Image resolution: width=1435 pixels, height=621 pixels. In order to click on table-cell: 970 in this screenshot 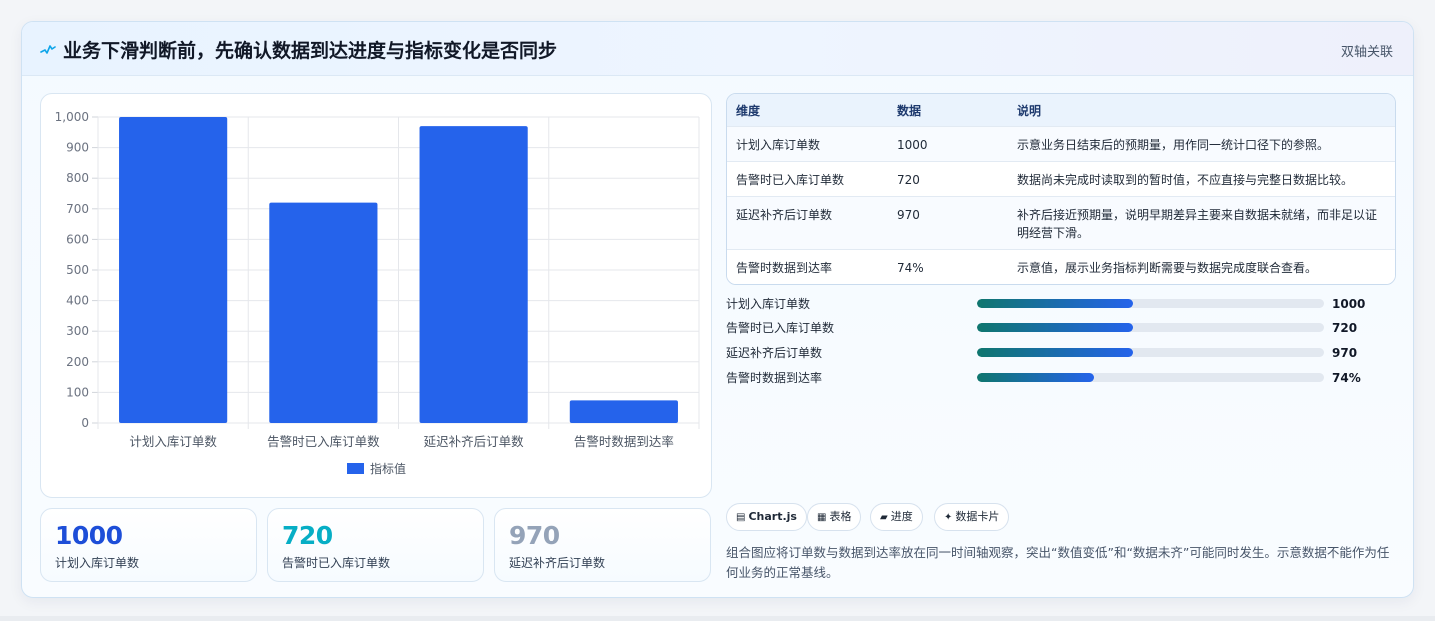, I will do `click(908, 215)`.